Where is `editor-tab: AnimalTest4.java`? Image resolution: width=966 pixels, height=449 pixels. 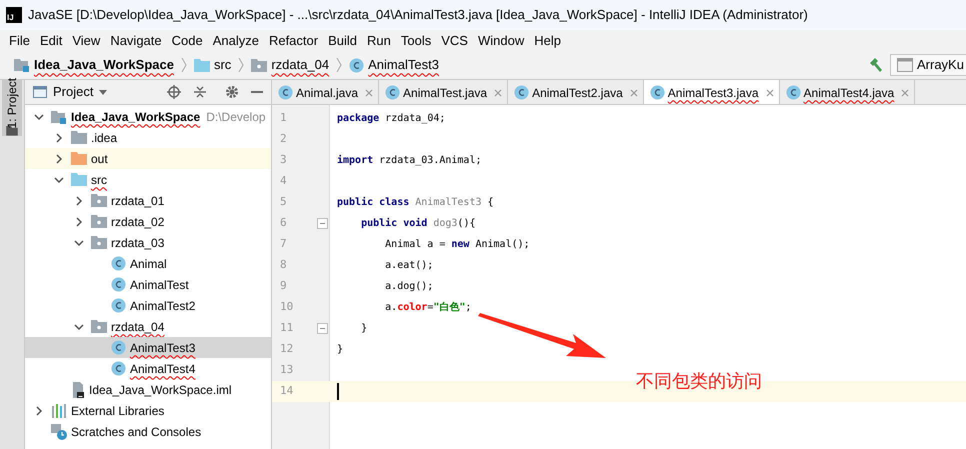 editor-tab: AnimalTest4.java is located at coordinates (848, 92).